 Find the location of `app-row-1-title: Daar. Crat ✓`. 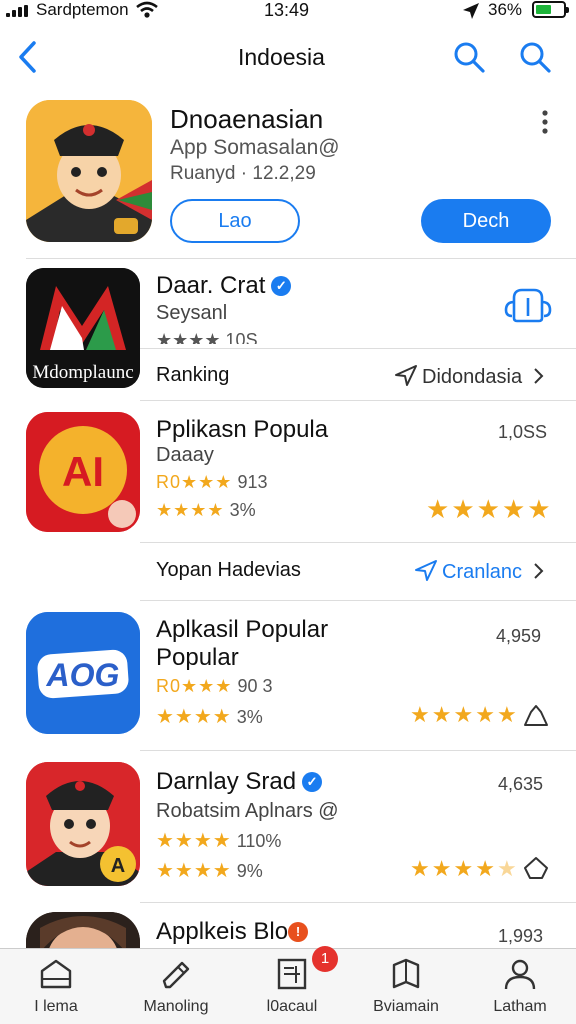

app-row-1-title: Daar. Crat ✓ is located at coordinates (224, 286).